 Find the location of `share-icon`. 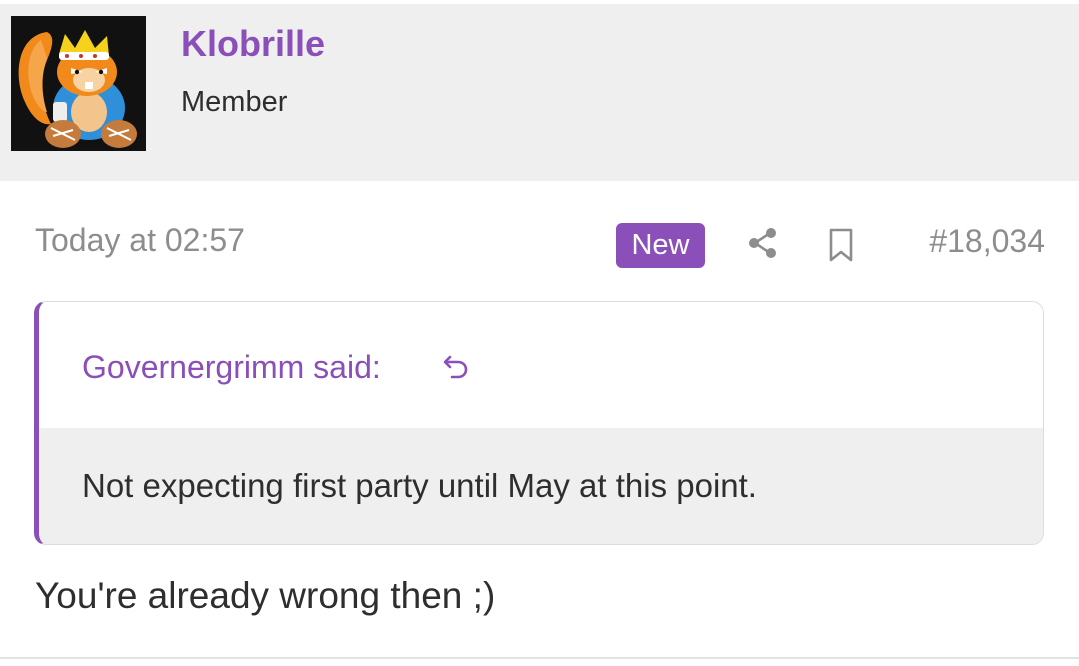

share-icon is located at coordinates (763, 243).